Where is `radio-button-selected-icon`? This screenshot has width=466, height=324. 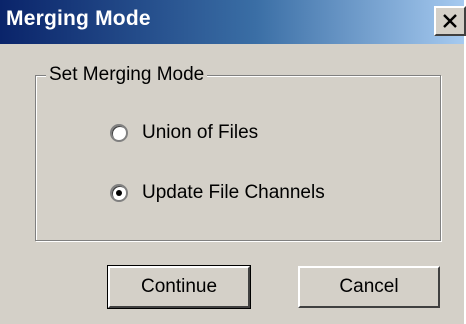
radio-button-selected-icon is located at coordinates (119, 193).